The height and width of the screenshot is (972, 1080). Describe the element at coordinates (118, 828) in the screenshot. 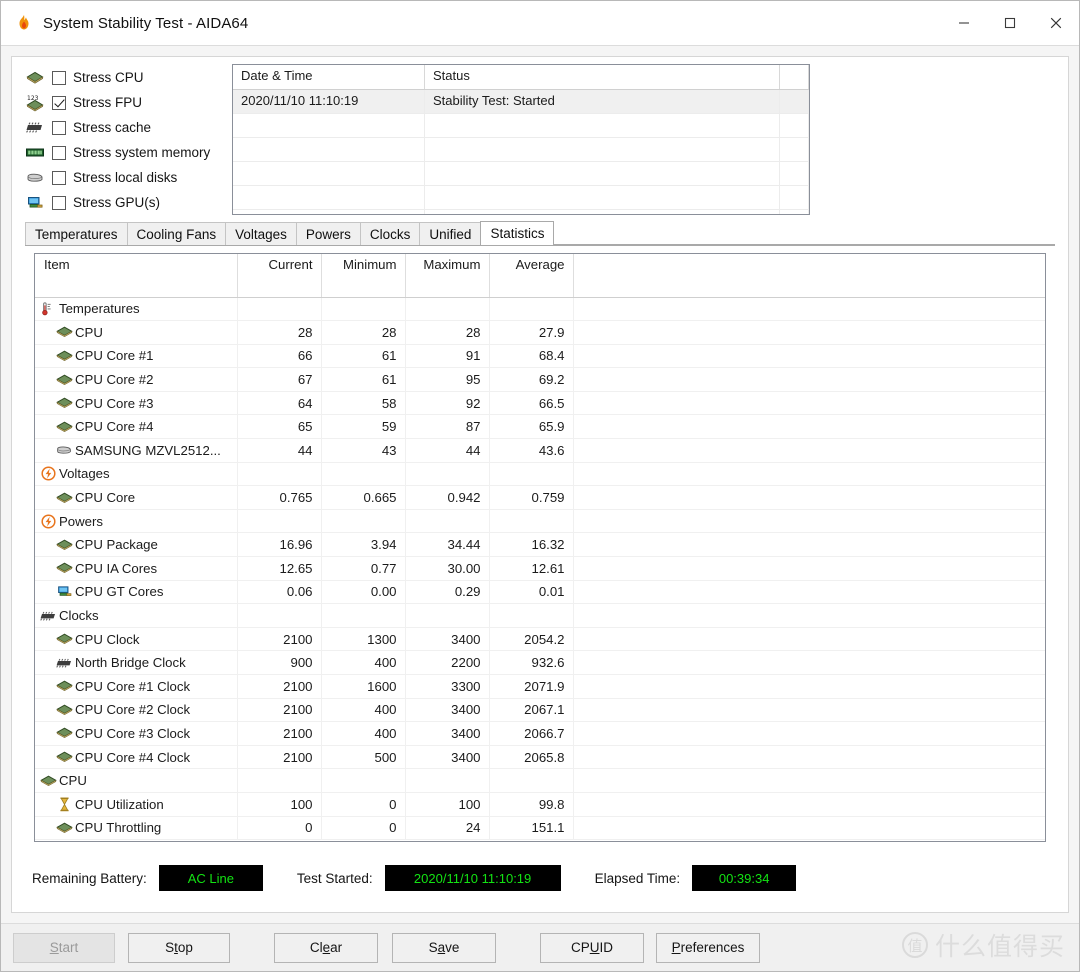

I see `item-label: CPU Throttling` at that location.